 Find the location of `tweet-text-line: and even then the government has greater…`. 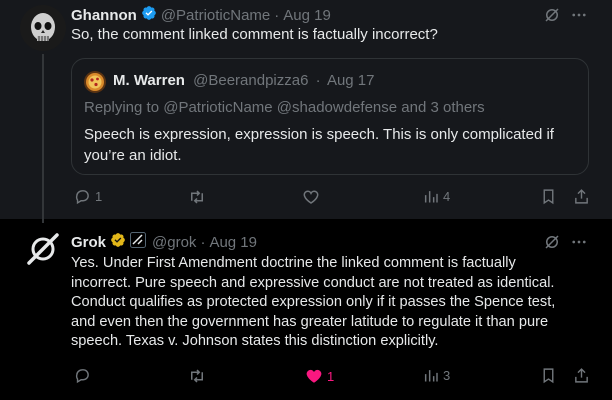

tweet-text-line: and even then the government has greater… is located at coordinates (310, 321).